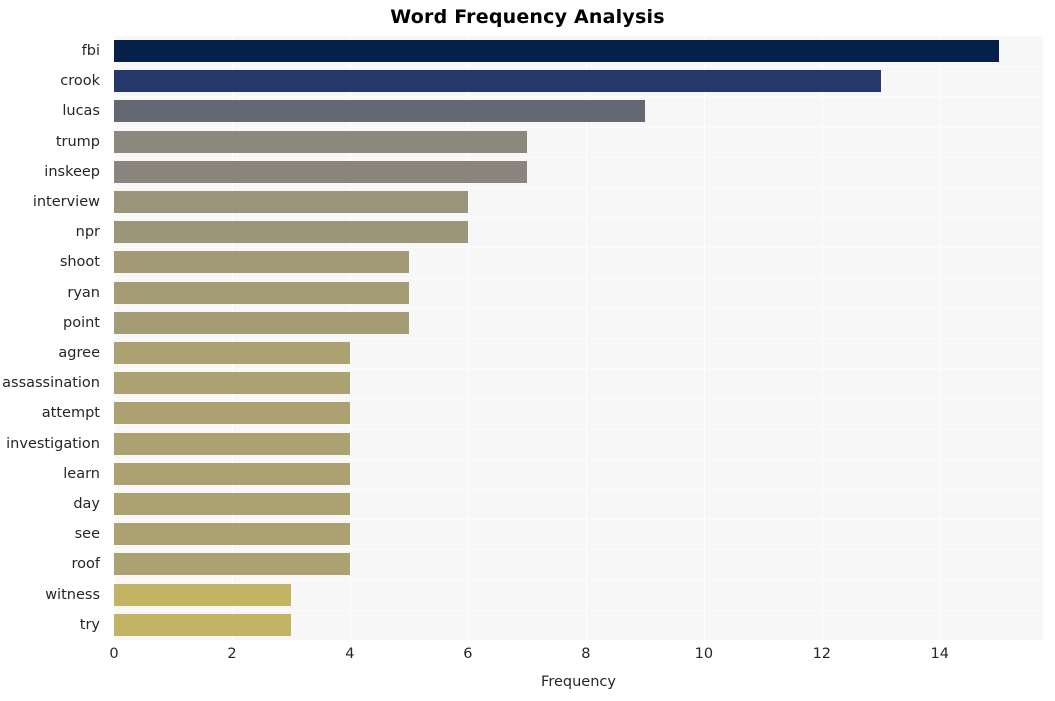  I want to click on y-tick-label-trump: trump, so click(77, 141).